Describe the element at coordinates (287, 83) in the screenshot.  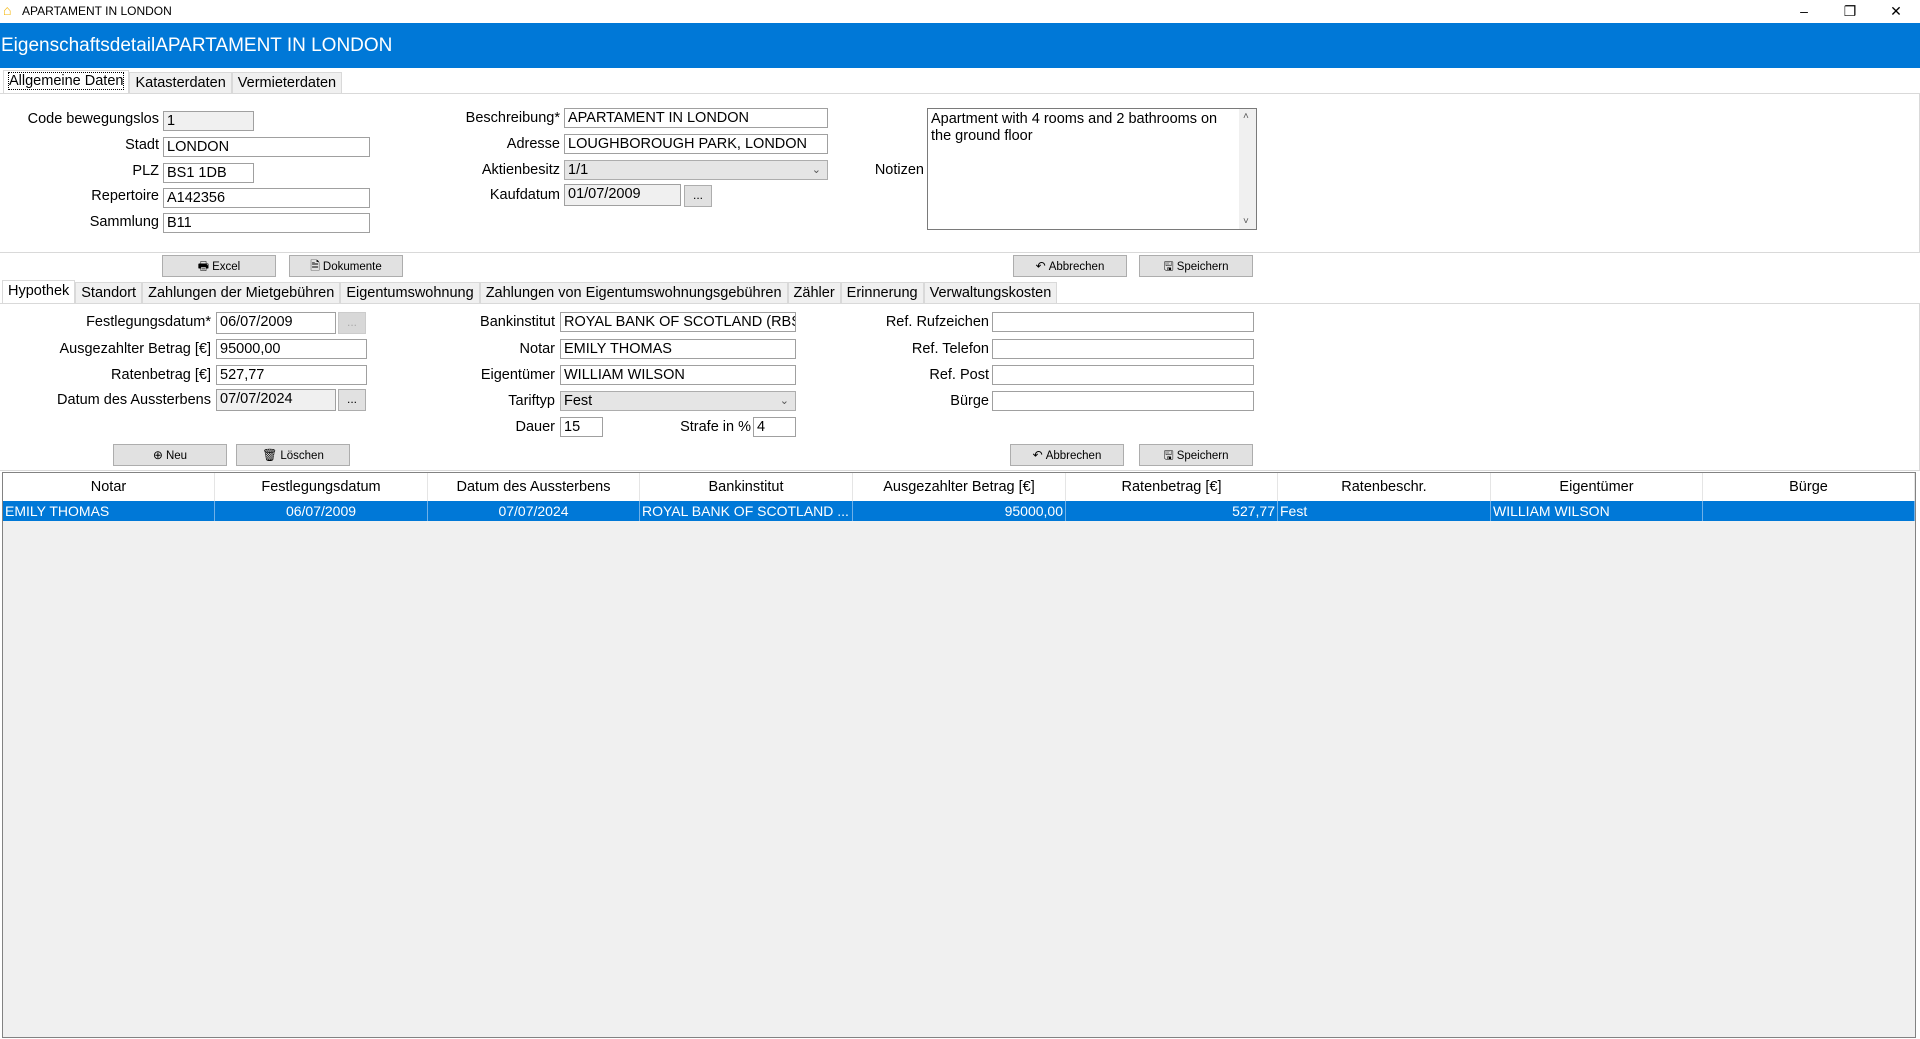
I see `tab-vermieterdaten: Vermieterdaten` at that location.